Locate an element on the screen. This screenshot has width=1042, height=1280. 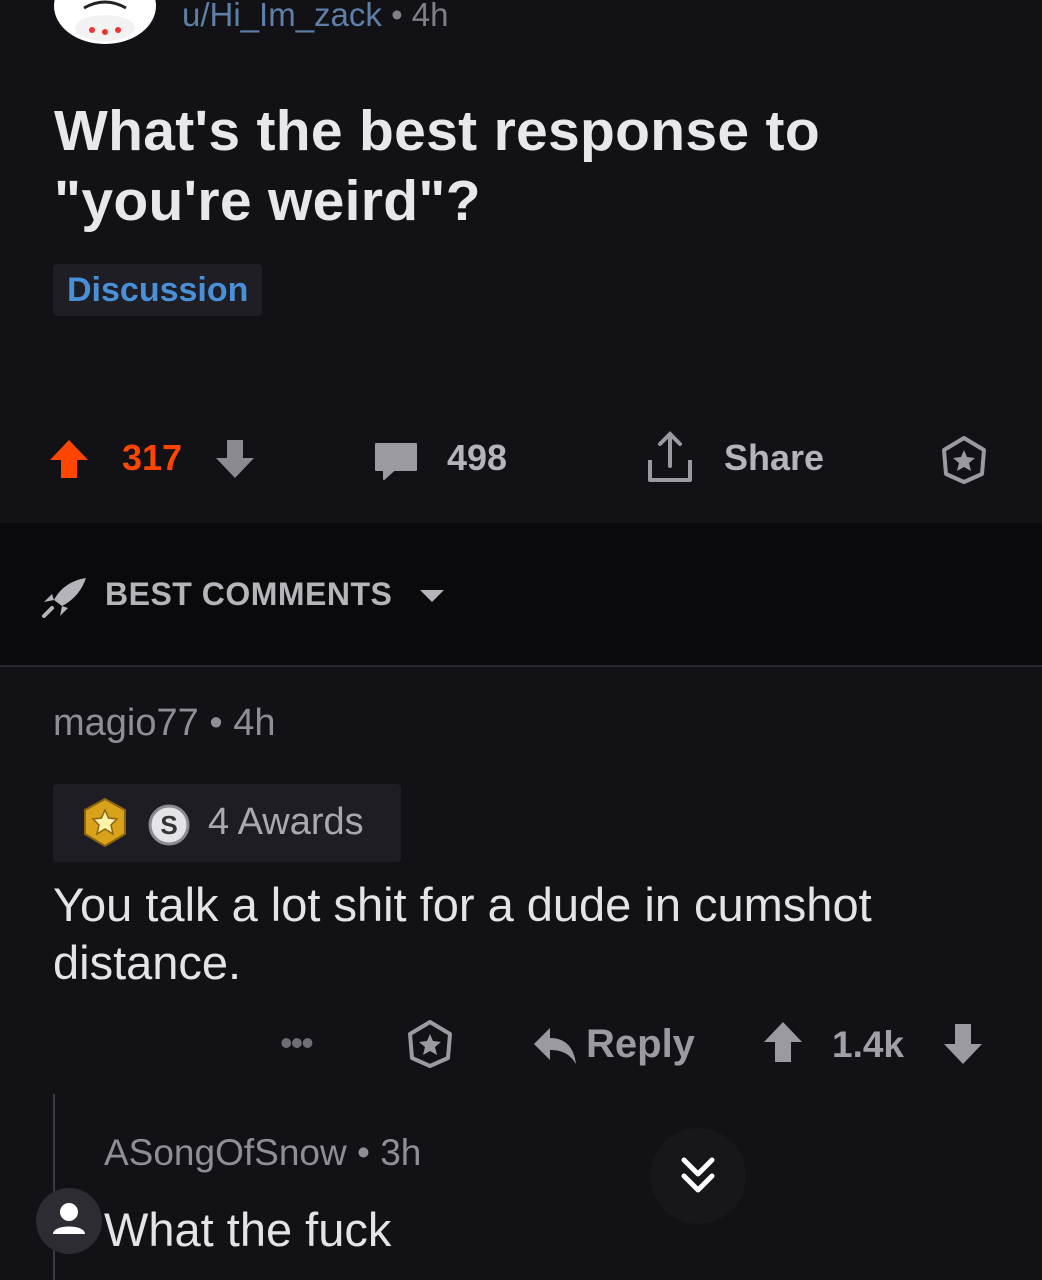
svg-text: S is located at coordinates (168, 825).